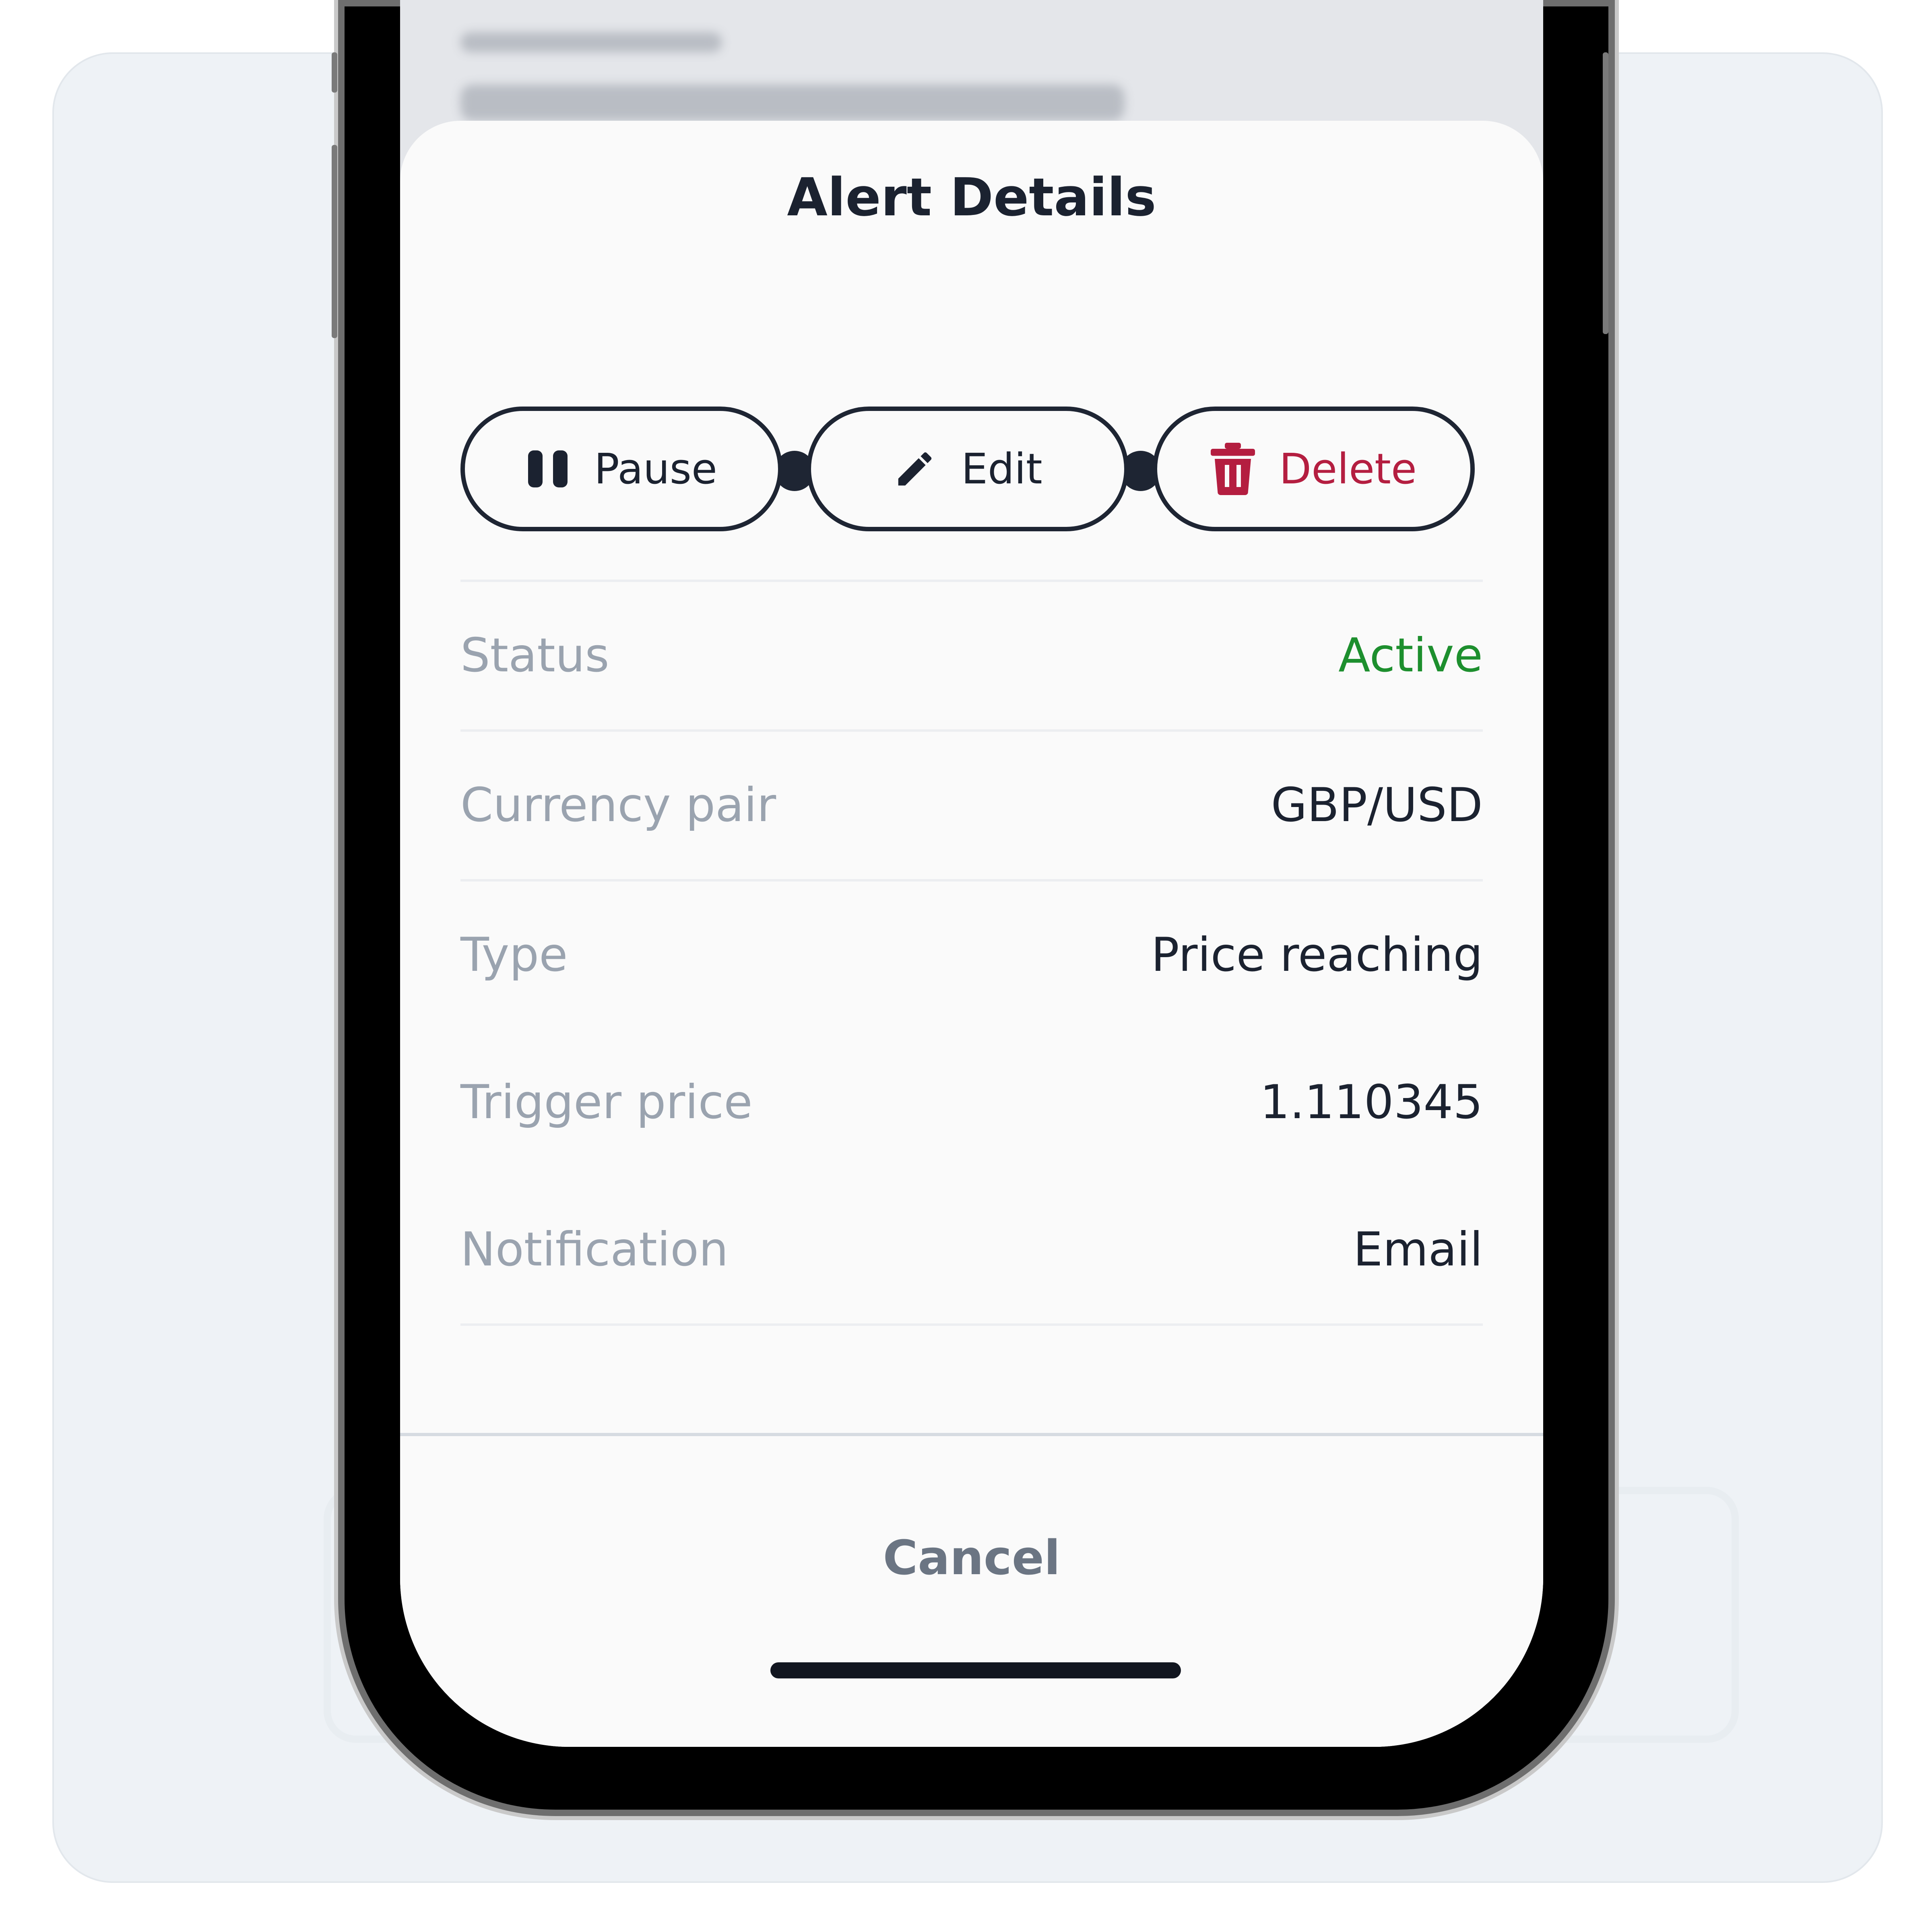 This screenshot has width=1932, height=1932. Describe the element at coordinates (1410, 655) in the screenshot. I see `status-value: Active` at that location.